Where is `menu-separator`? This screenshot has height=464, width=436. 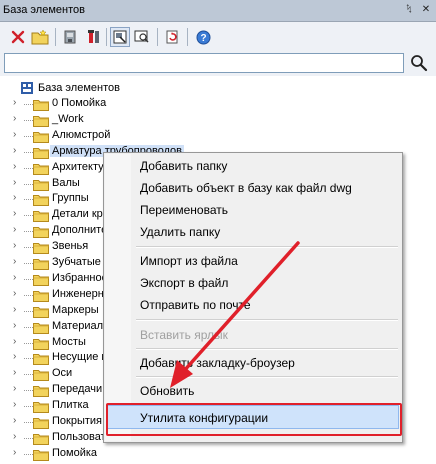 menu-separator is located at coordinates (267, 377).